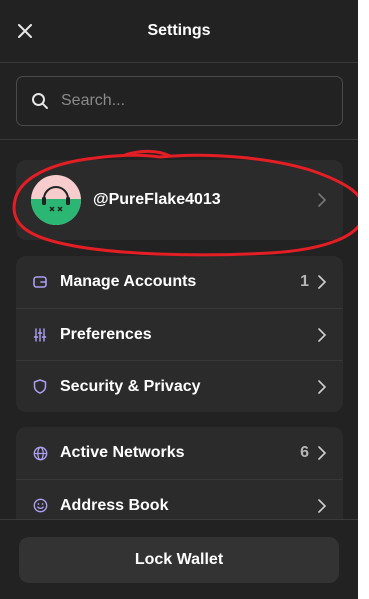 The width and height of the screenshot is (369, 599). Describe the element at coordinates (114, 505) in the screenshot. I see `address-book-label: Address Book` at that location.